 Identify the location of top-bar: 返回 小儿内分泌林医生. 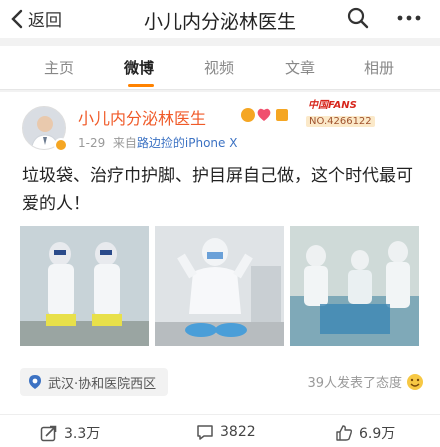
(220, 19).